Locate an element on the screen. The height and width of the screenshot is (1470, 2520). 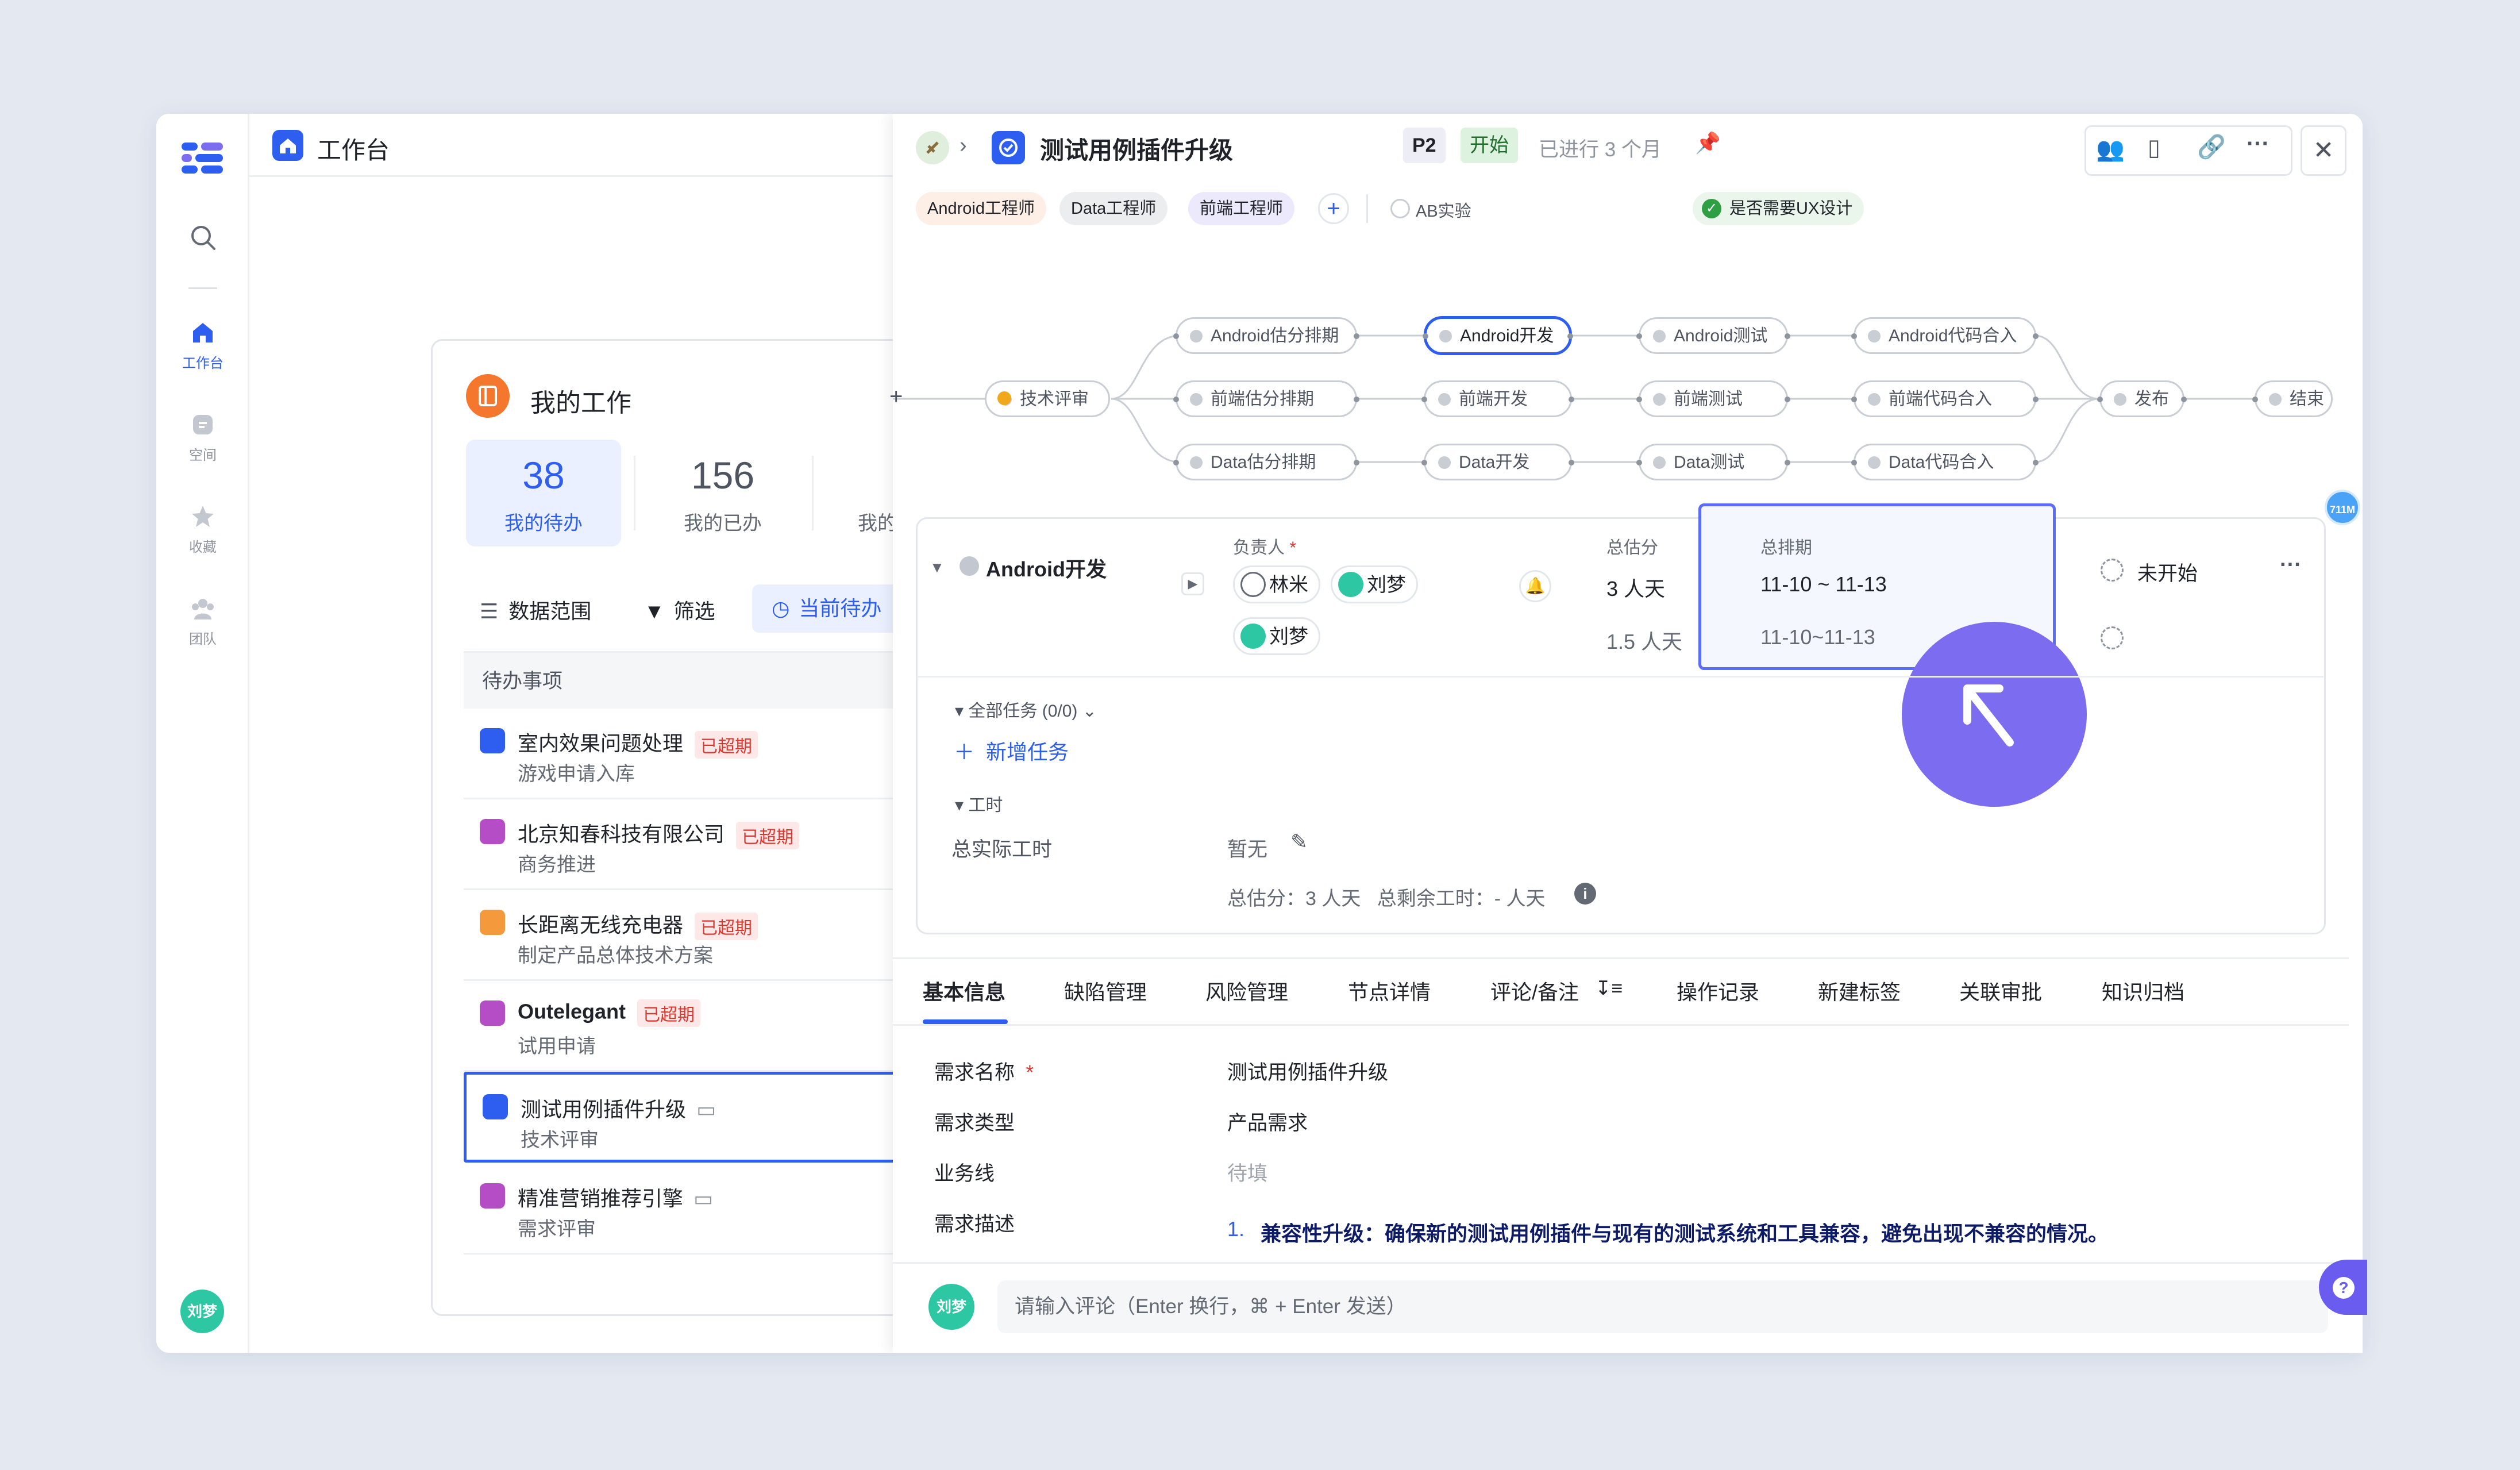
node-state: 未开始 is located at coordinates (2168, 572).